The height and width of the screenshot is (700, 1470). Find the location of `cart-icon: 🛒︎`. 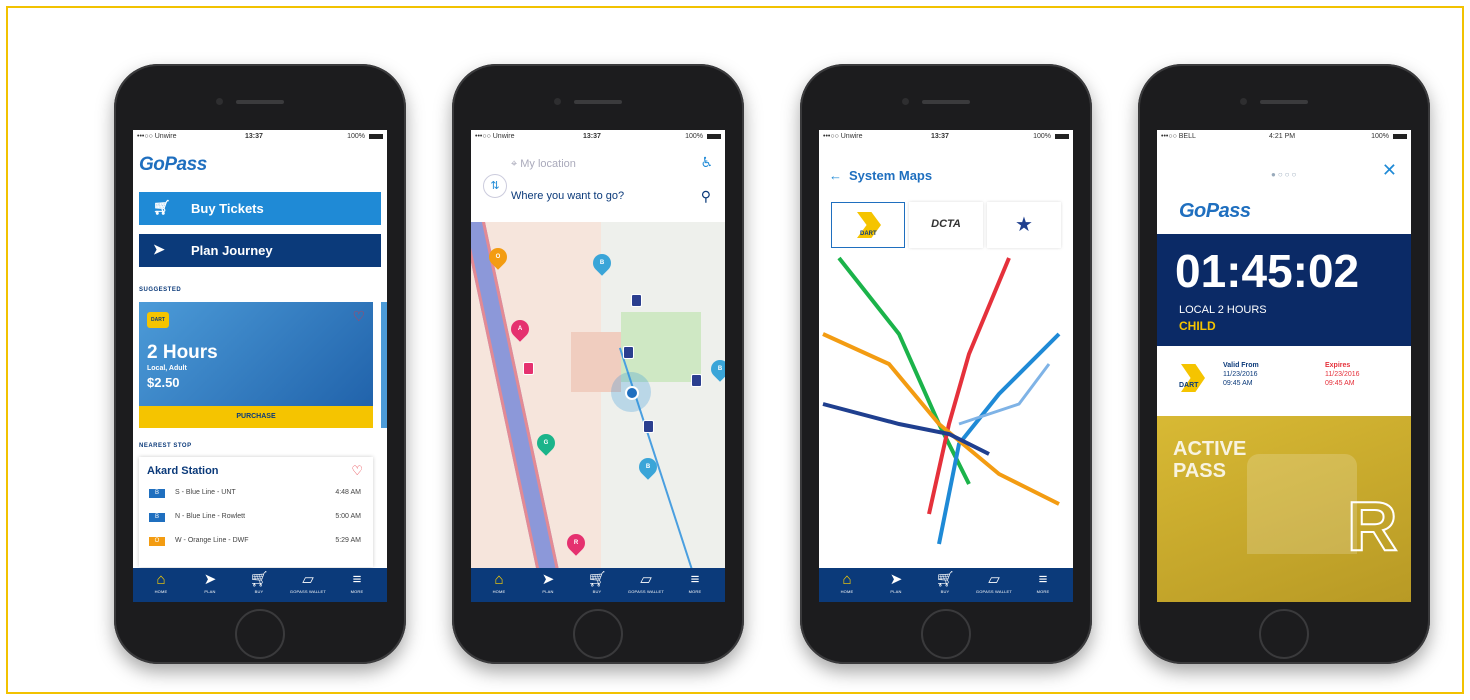

cart-icon: 🛒︎ is located at coordinates (162, 207).